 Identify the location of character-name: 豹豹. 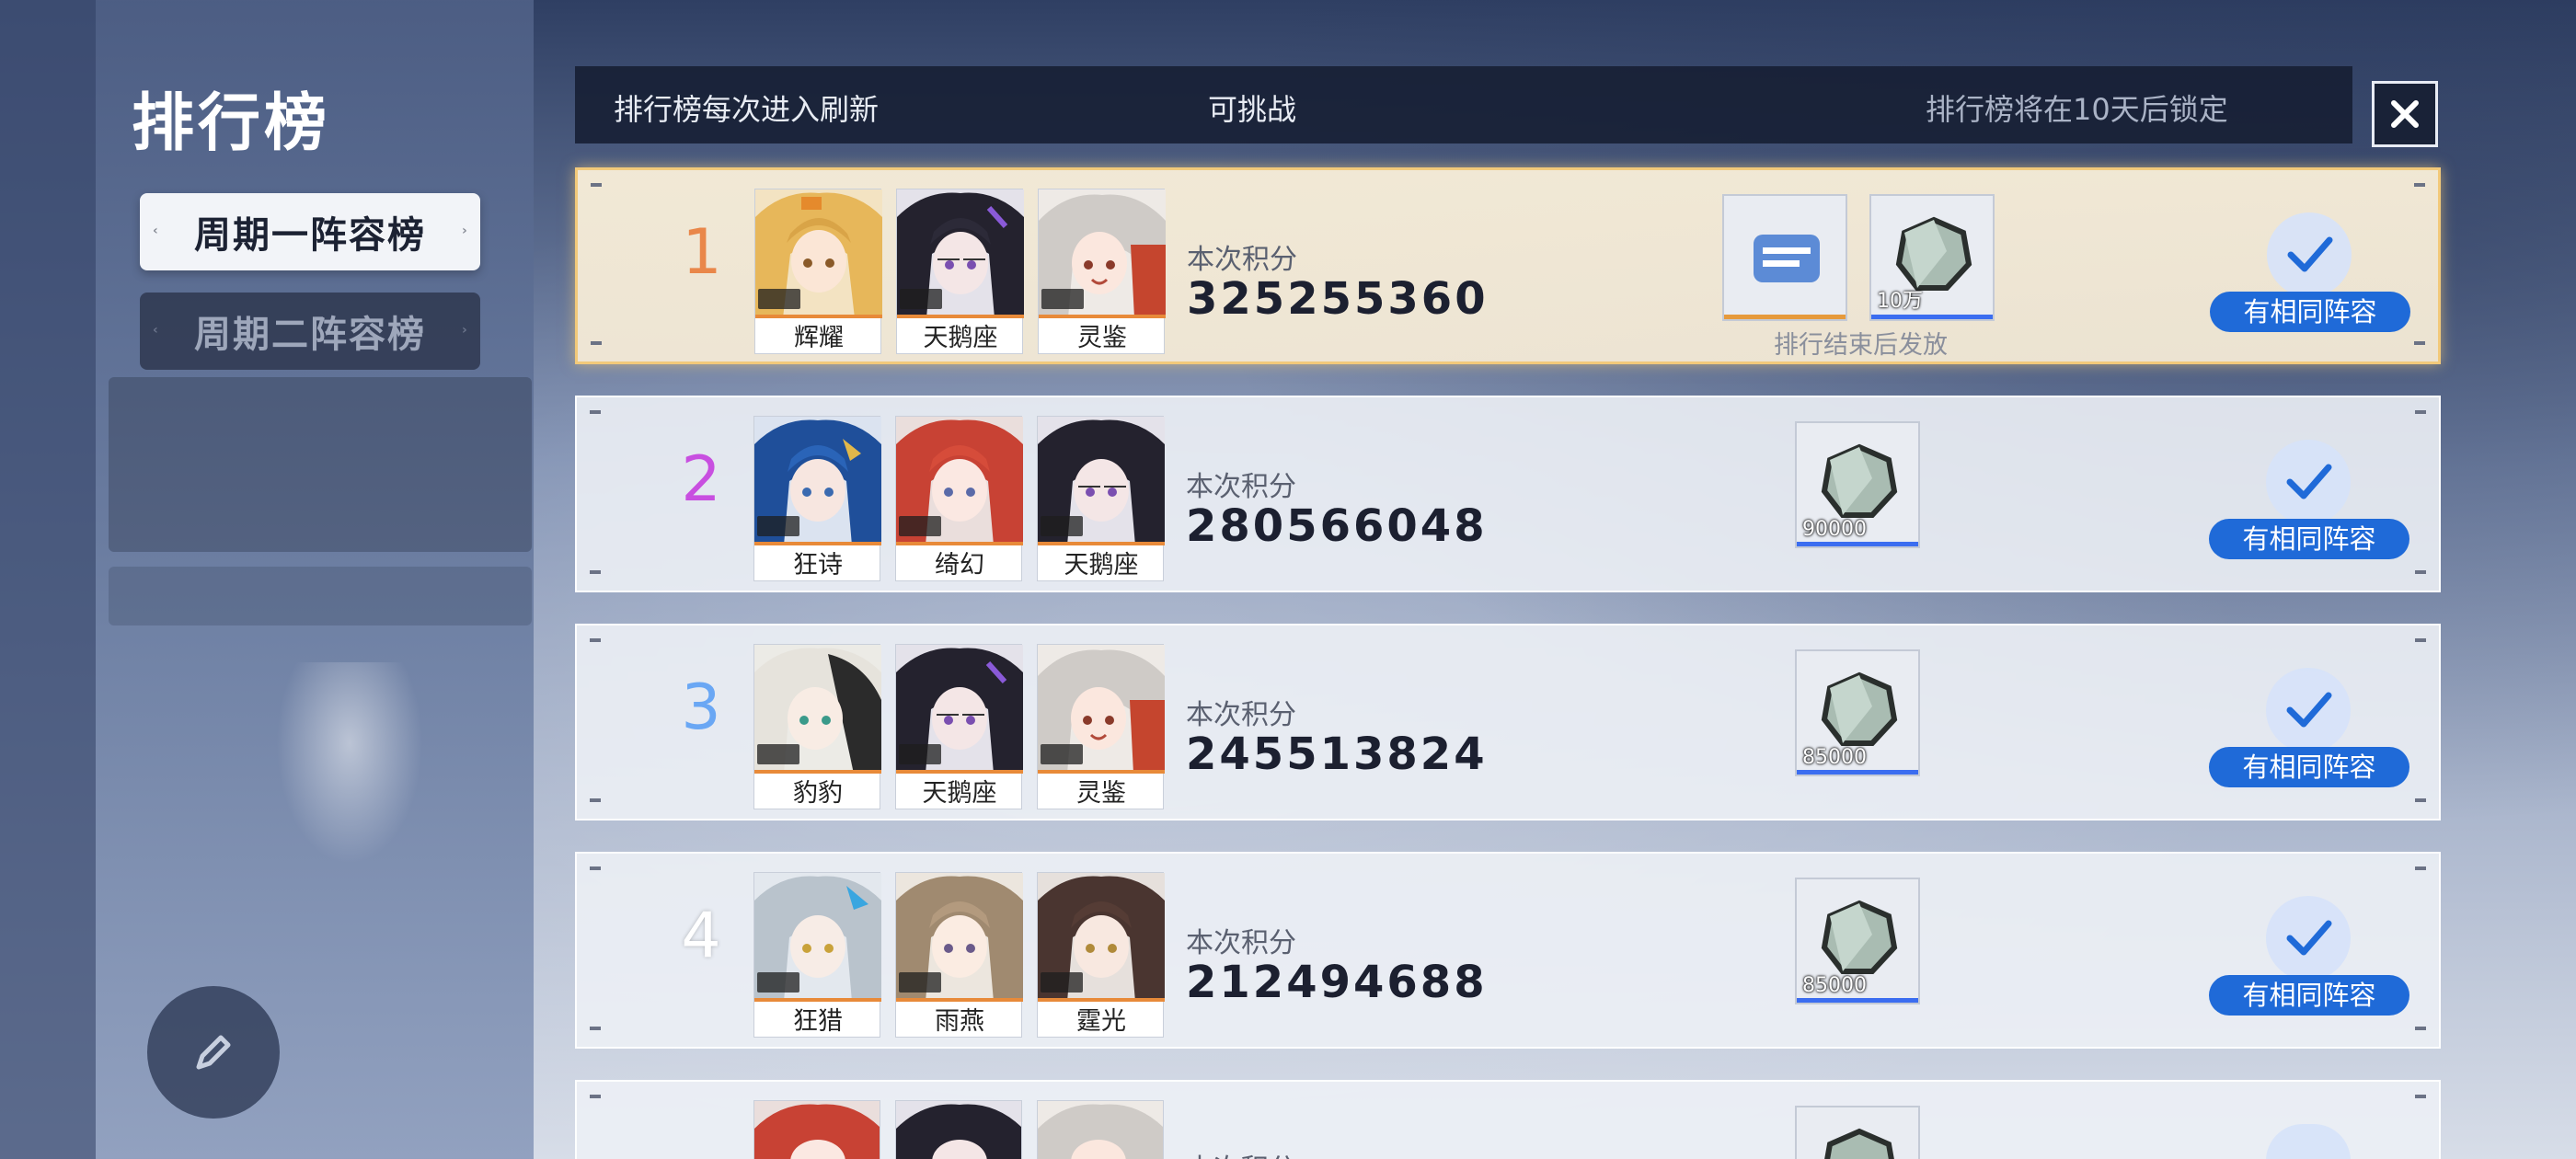
(818, 793).